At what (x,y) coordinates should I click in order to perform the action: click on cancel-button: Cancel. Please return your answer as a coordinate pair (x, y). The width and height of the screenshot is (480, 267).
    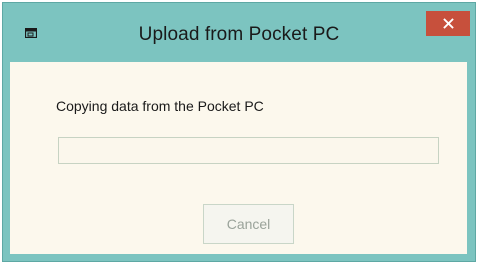
    Looking at the image, I should click on (248, 224).